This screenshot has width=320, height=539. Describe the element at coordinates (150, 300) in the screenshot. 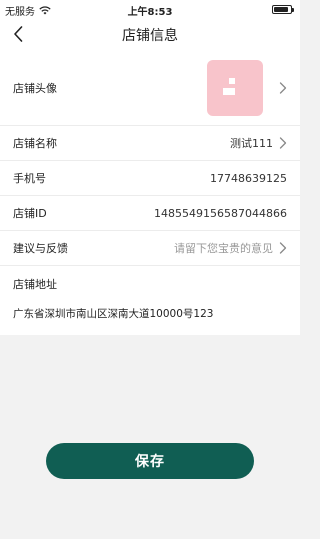

I see `address-section: 店铺地址 广东省深圳市南山区深南大道10000号123` at that location.